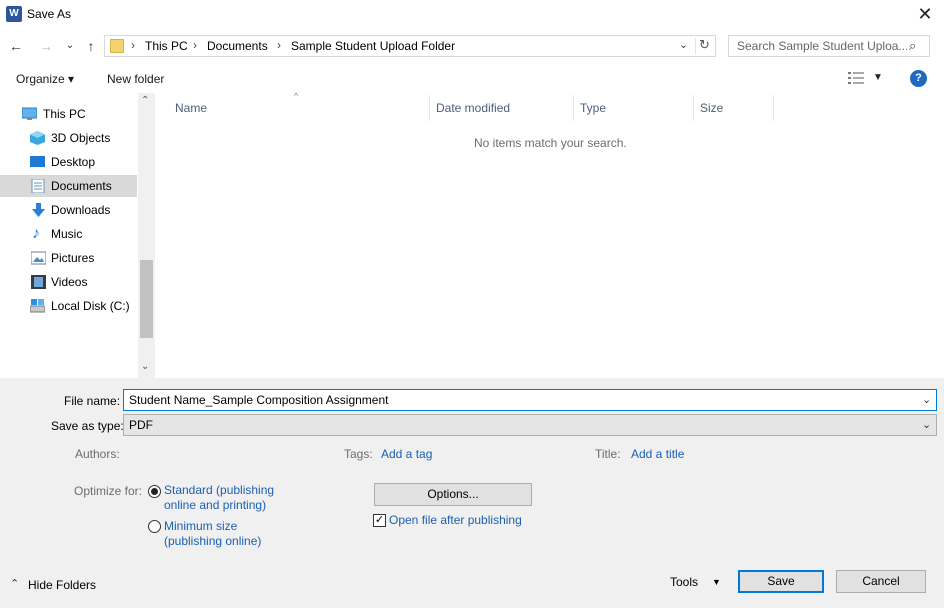 The width and height of the screenshot is (944, 608). Describe the element at coordinates (212, 541) in the screenshot. I see `optimize-minimum-label-line2: (publishing online)` at that location.